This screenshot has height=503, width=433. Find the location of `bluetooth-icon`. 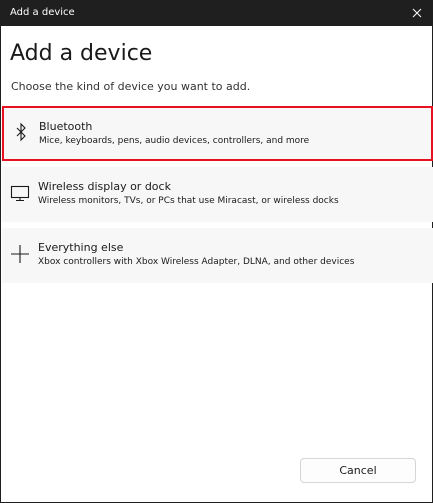

bluetooth-icon is located at coordinates (21, 132).